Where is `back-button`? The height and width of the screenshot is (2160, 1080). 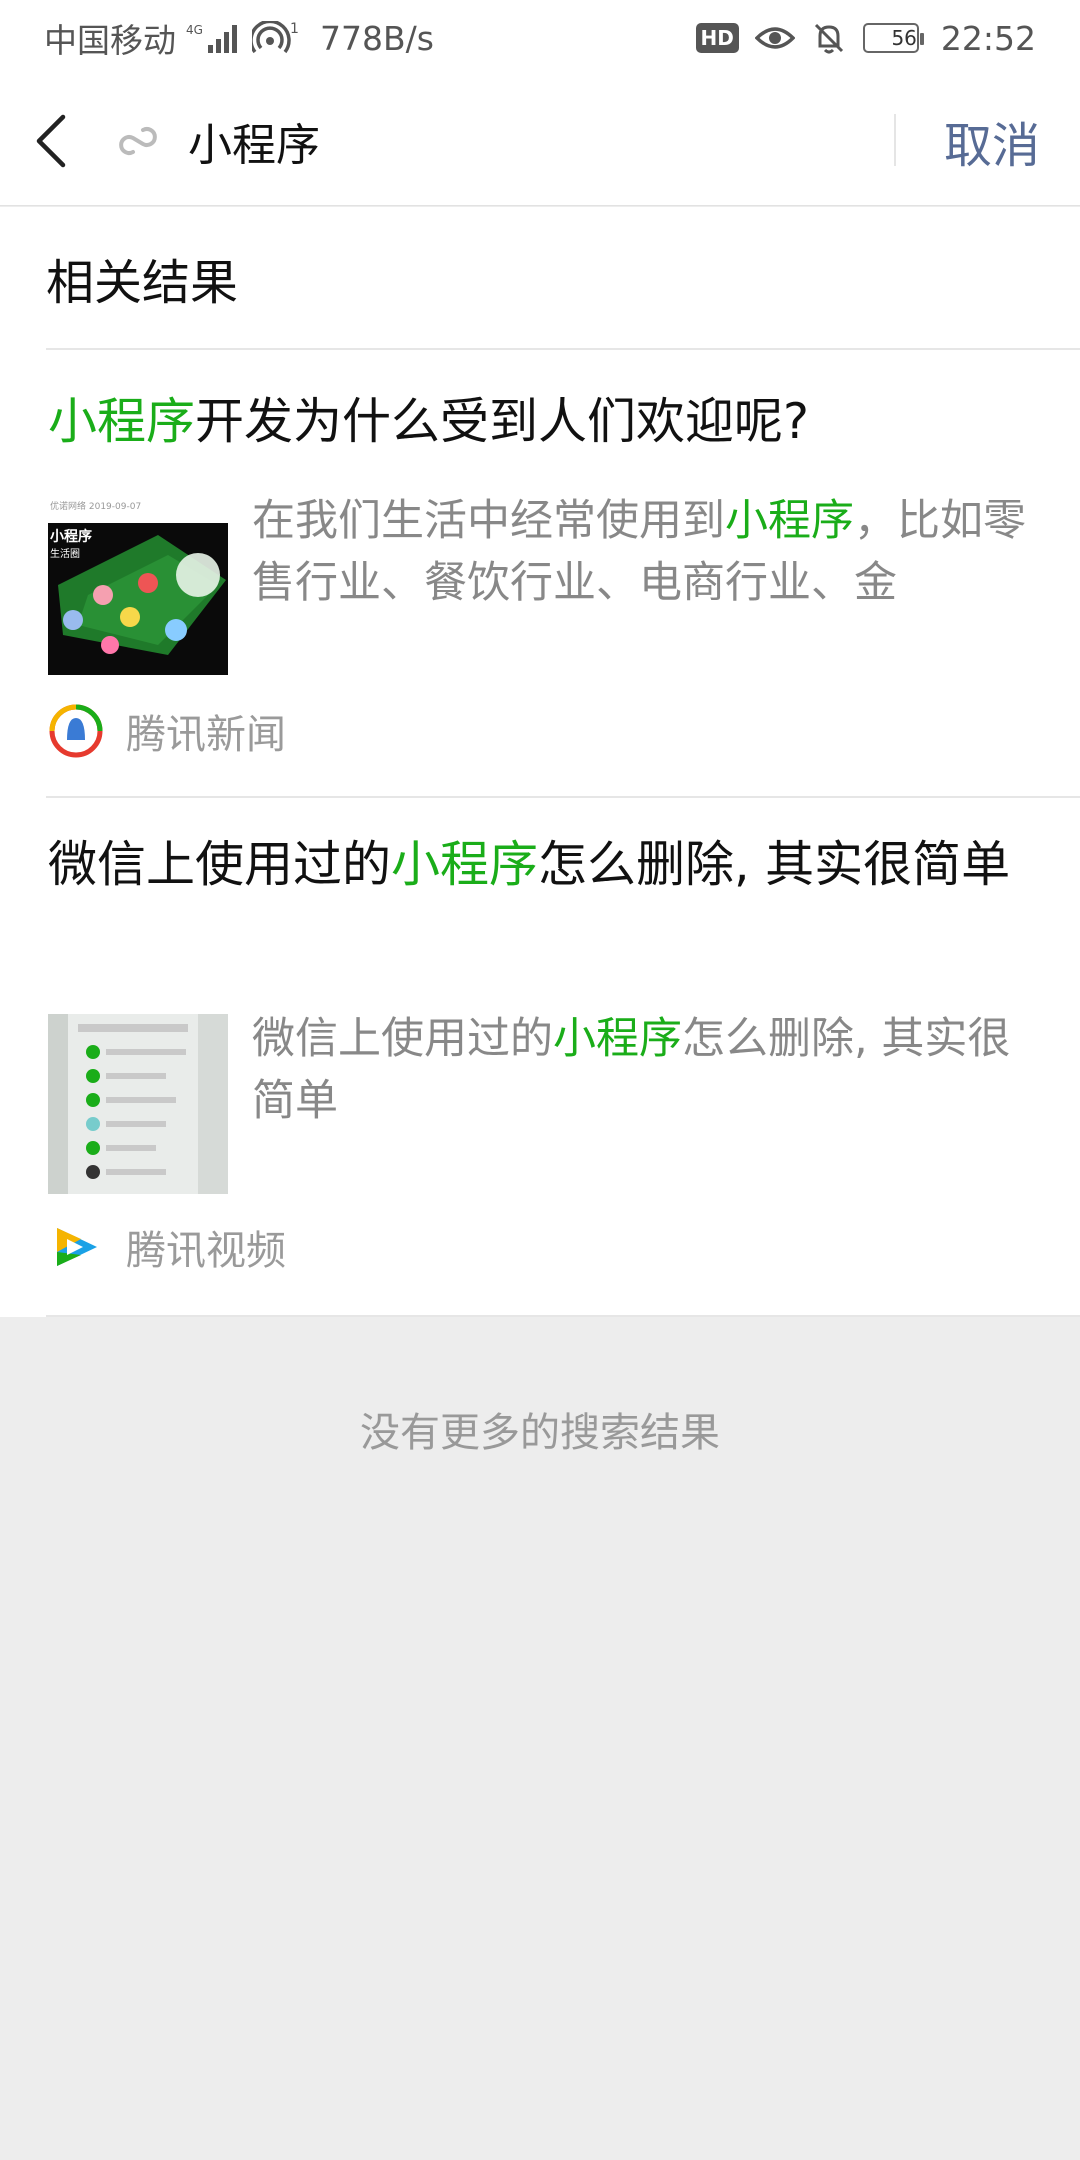
back-button is located at coordinates (50, 141).